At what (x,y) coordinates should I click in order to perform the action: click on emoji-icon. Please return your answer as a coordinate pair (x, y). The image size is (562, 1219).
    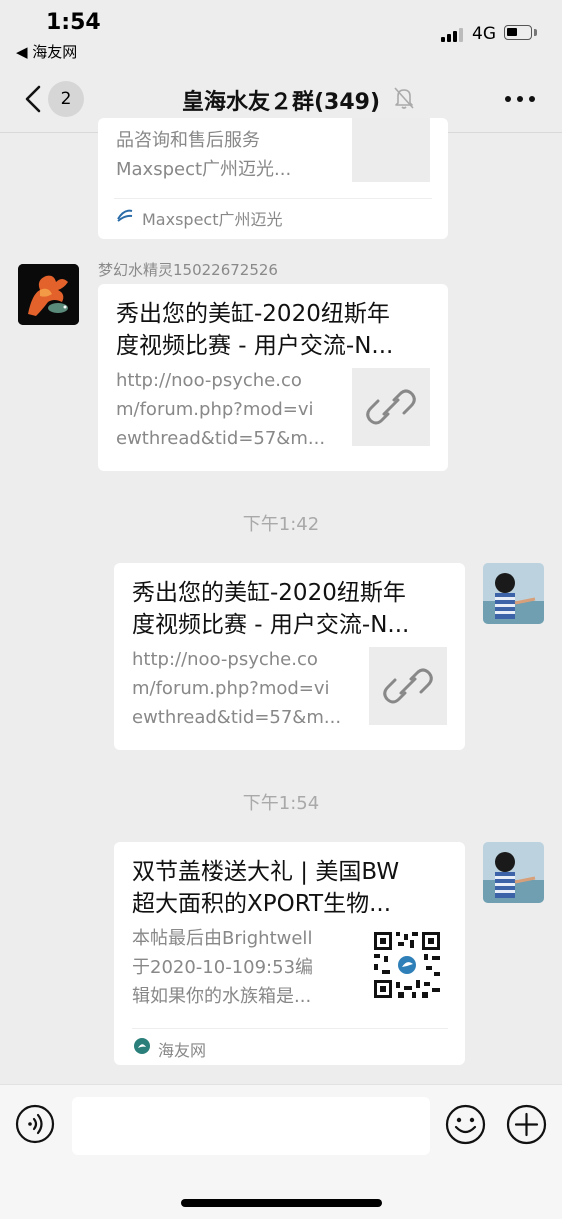
    Looking at the image, I should click on (465, 1124).